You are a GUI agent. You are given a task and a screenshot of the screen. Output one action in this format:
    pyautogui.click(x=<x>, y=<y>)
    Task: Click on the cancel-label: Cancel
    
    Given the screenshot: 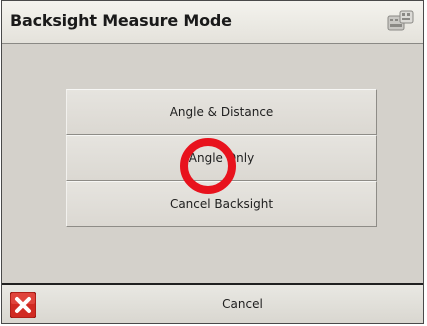 What is the action you would take?
    pyautogui.click(x=242, y=304)
    